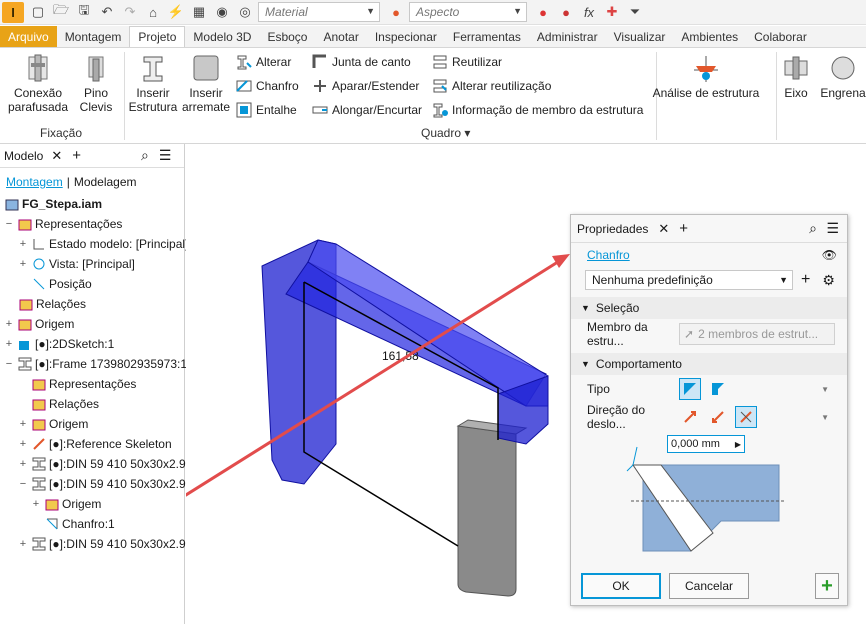 Image resolution: width=866 pixels, height=624 pixels. Describe the element at coordinates (206, 83) in the screenshot. I see `insert-end-cap-button: Inserir arremate` at that location.